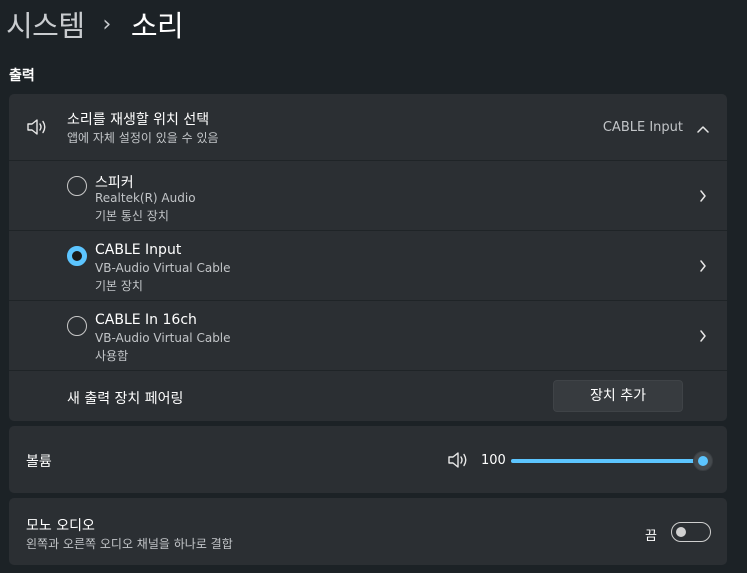 This screenshot has width=747, height=573. What do you see at coordinates (125, 399) in the screenshot?
I see `pair-device-label: 새 출력 장치 페어링` at bounding box center [125, 399].